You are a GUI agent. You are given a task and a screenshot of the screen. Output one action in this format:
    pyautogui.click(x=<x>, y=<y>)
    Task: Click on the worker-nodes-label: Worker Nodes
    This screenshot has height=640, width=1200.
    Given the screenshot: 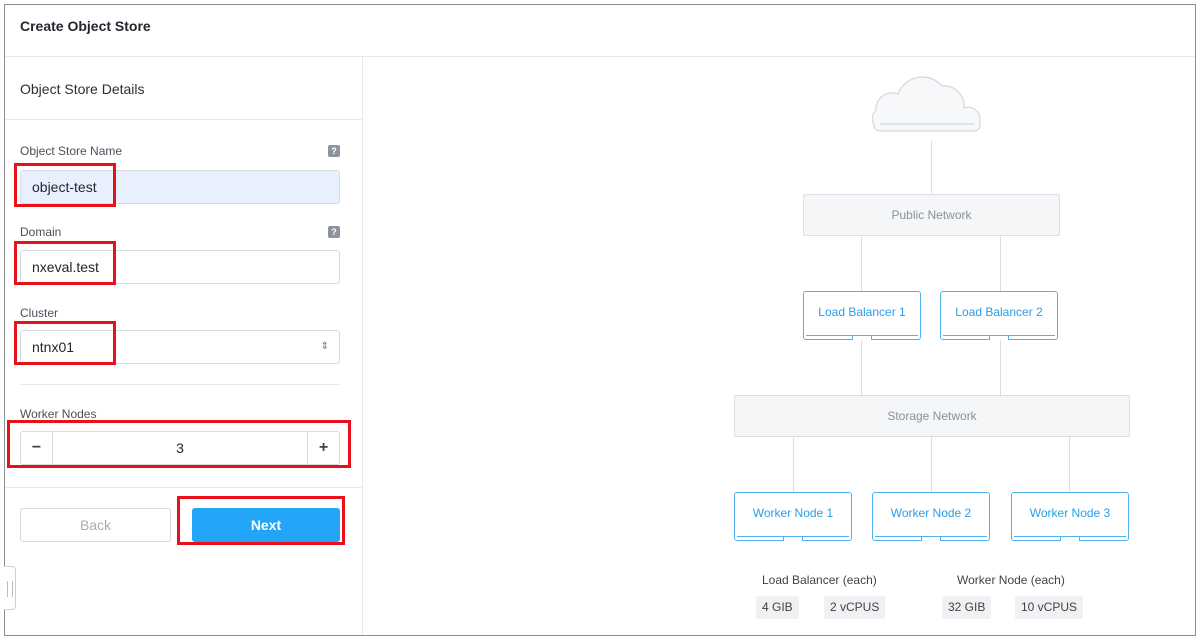 What is the action you would take?
    pyautogui.click(x=58, y=414)
    